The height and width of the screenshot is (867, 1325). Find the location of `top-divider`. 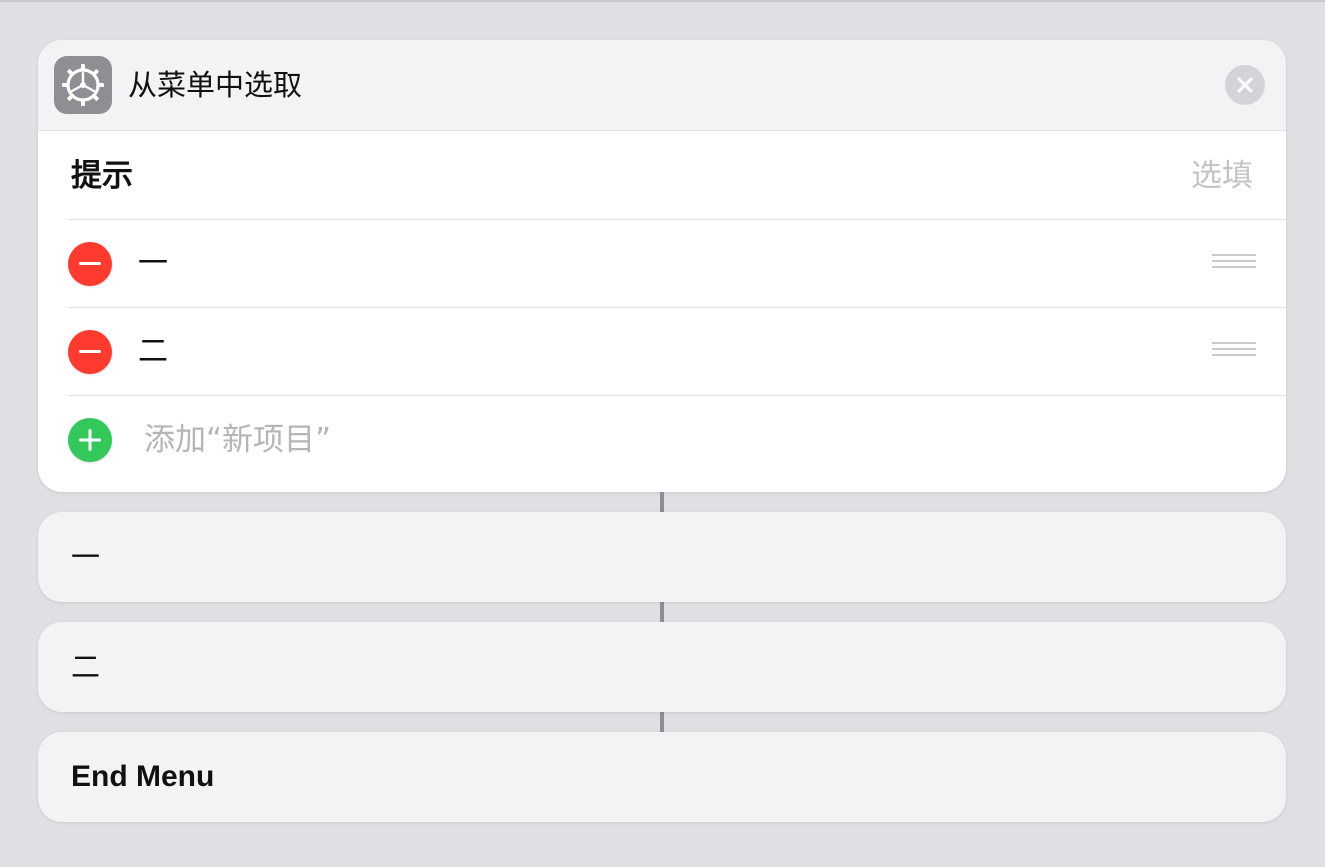

top-divider is located at coordinates (662, 1).